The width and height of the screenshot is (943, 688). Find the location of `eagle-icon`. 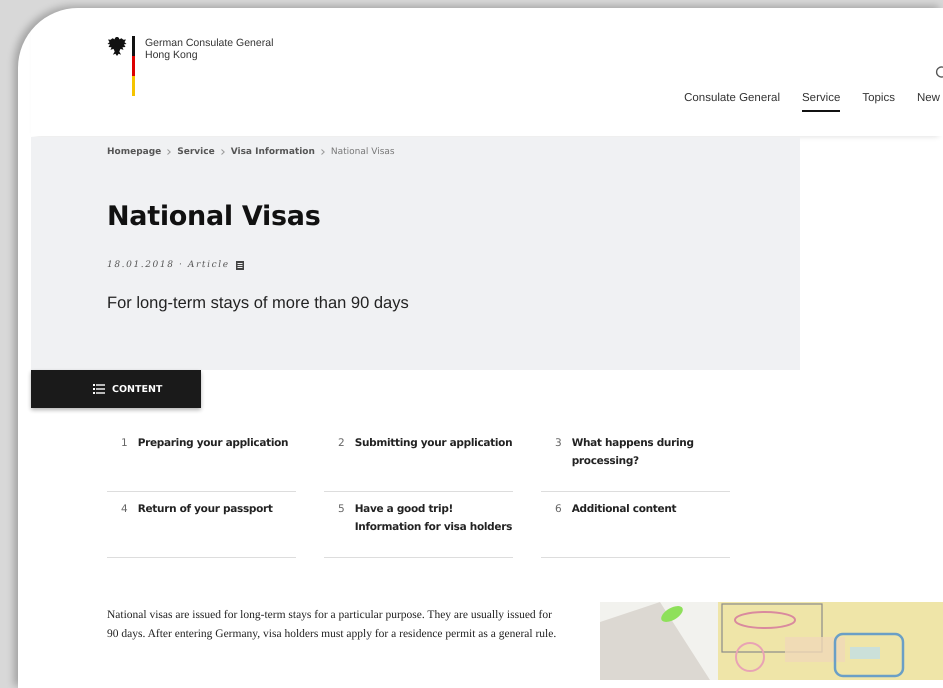

eagle-icon is located at coordinates (117, 47).